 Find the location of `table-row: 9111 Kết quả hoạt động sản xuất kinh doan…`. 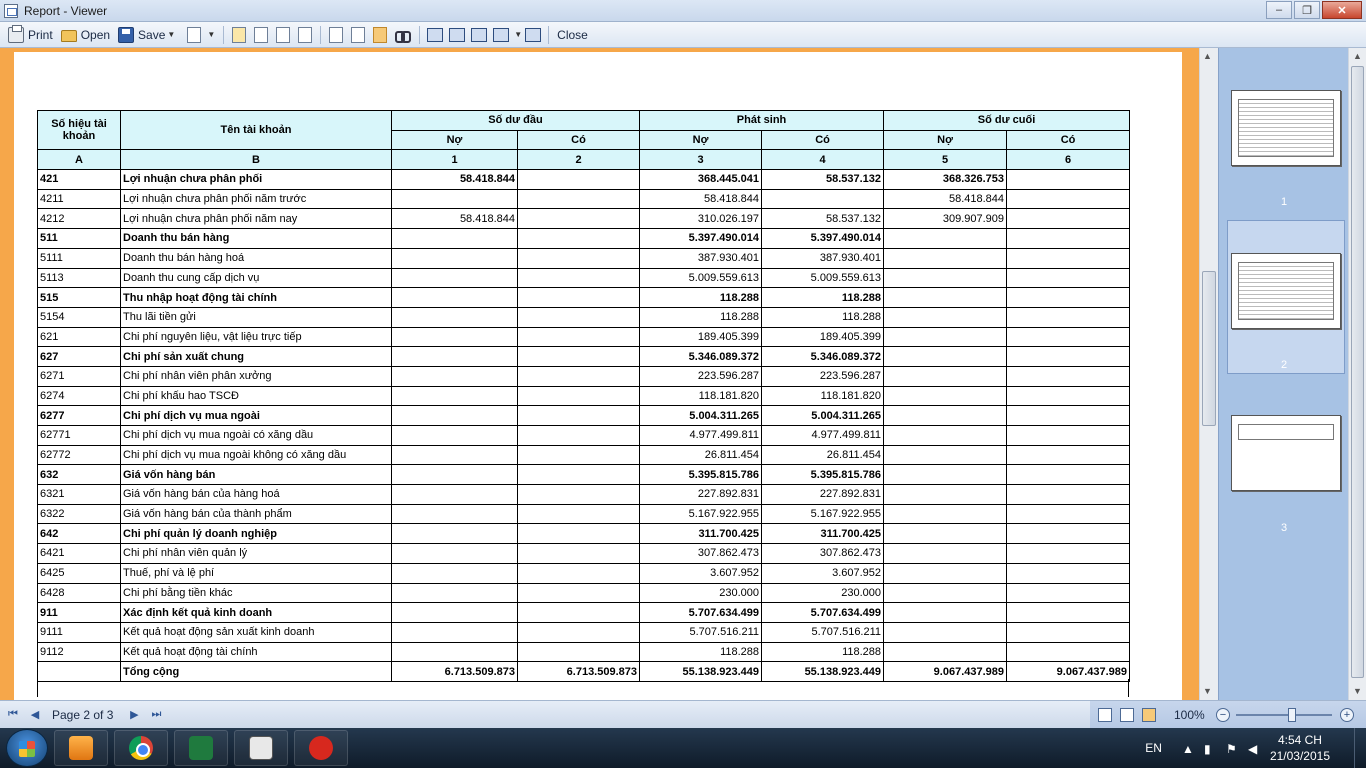

table-row: 9111 Kết quả hoạt động sản xuất kinh doan… is located at coordinates (584, 632).